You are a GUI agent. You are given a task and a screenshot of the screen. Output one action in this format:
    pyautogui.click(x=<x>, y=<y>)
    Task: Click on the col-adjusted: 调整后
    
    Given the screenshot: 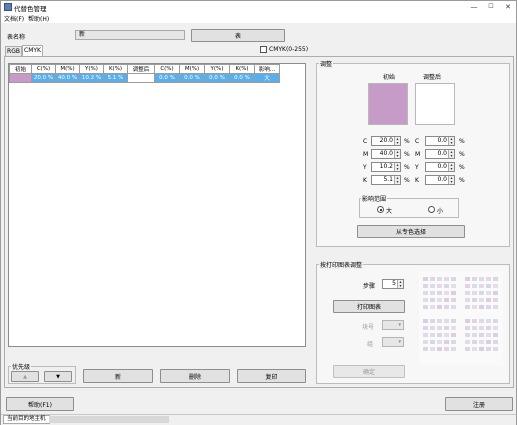 What is the action you would take?
    pyautogui.click(x=141, y=69)
    